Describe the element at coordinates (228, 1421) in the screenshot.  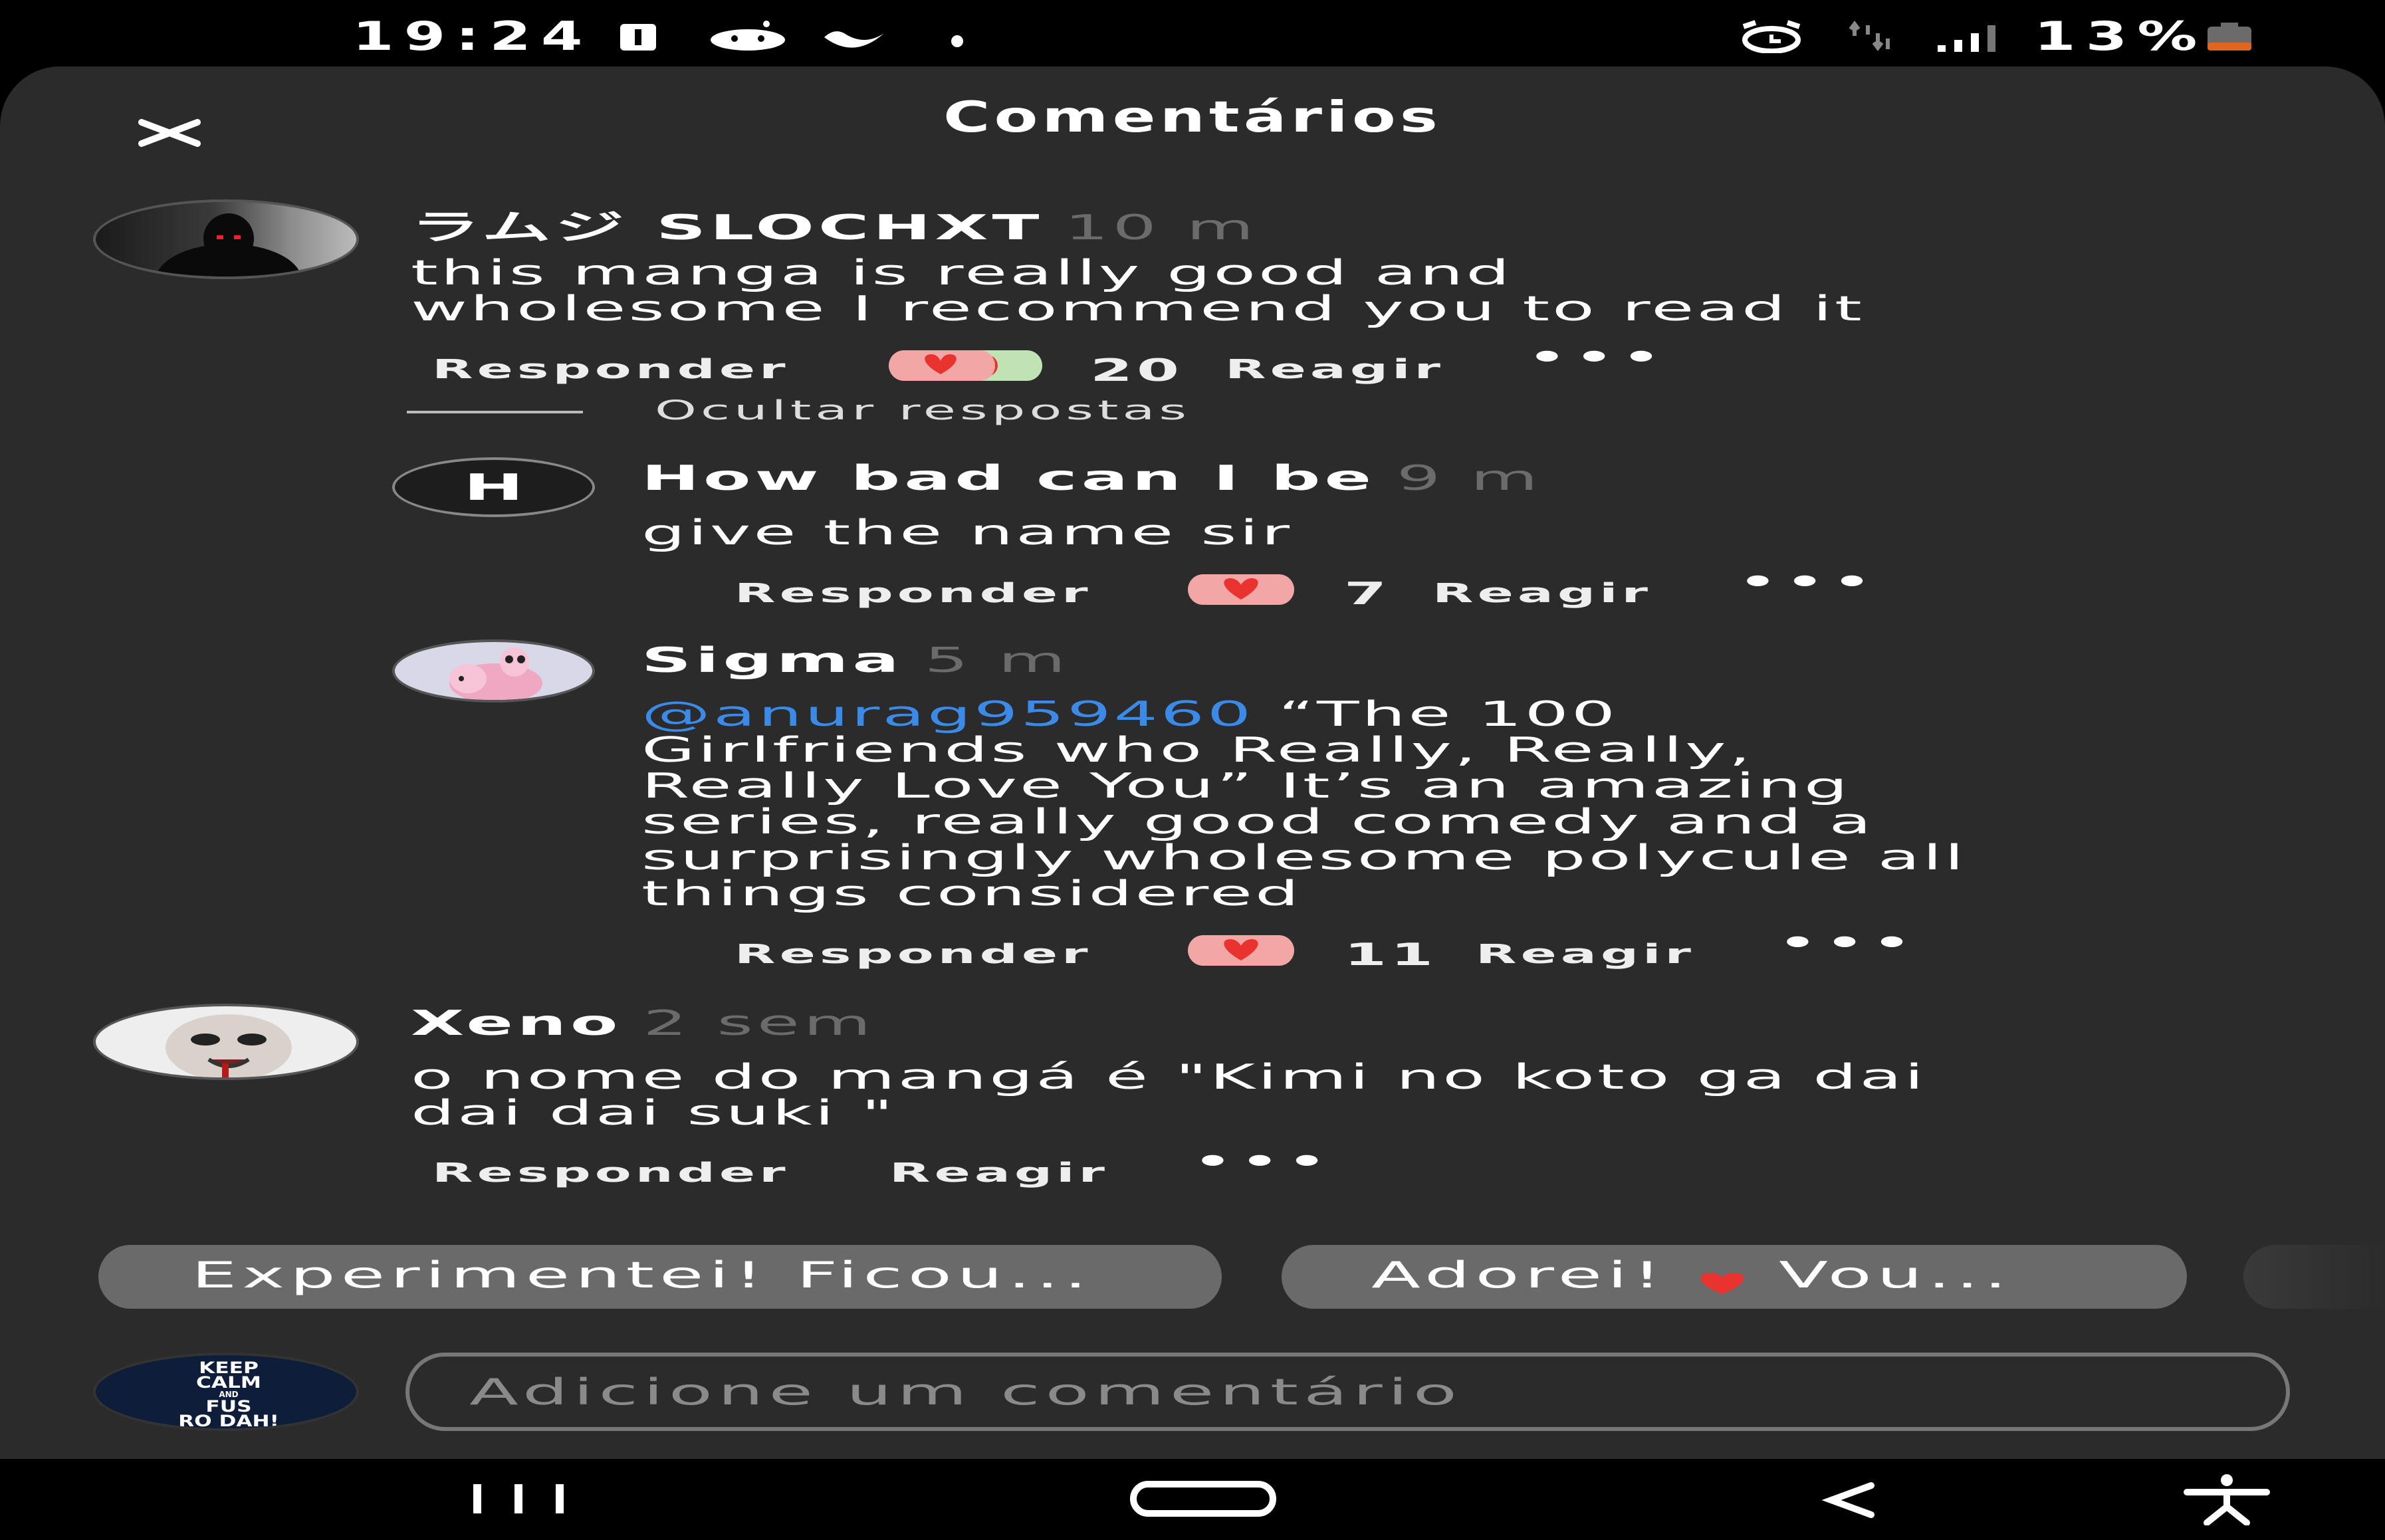
I see `avatar-text: RO DAH!` at that location.